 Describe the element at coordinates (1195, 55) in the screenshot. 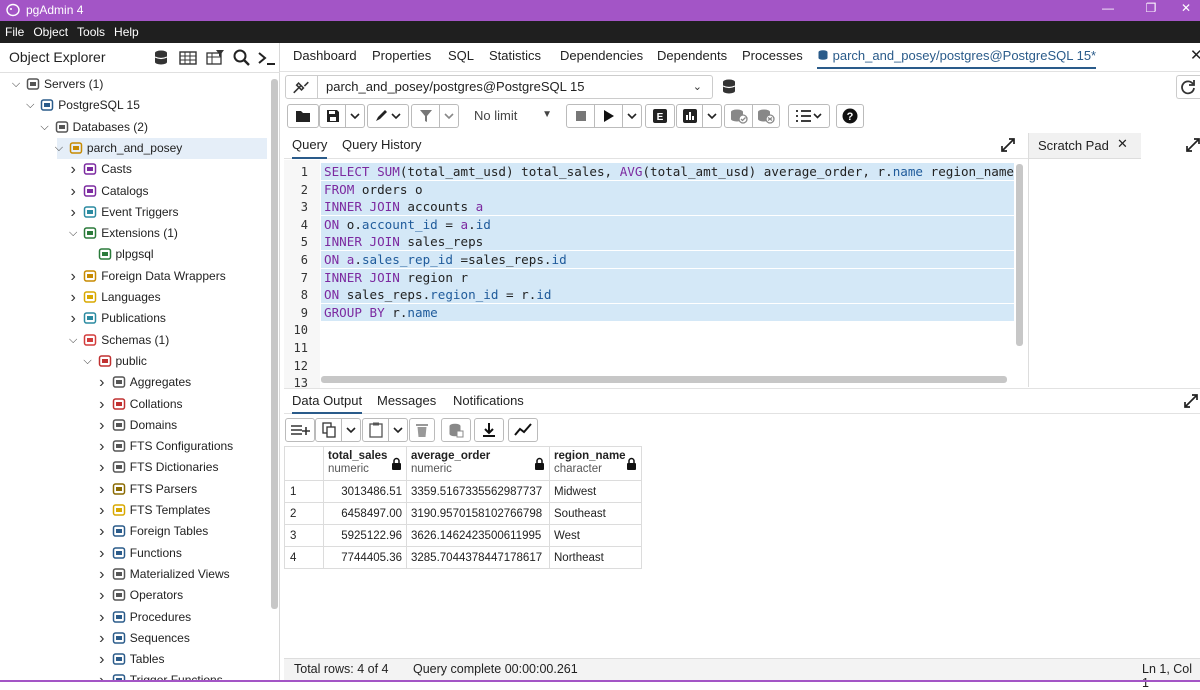

I see `close-tab-icon: ✕` at that location.